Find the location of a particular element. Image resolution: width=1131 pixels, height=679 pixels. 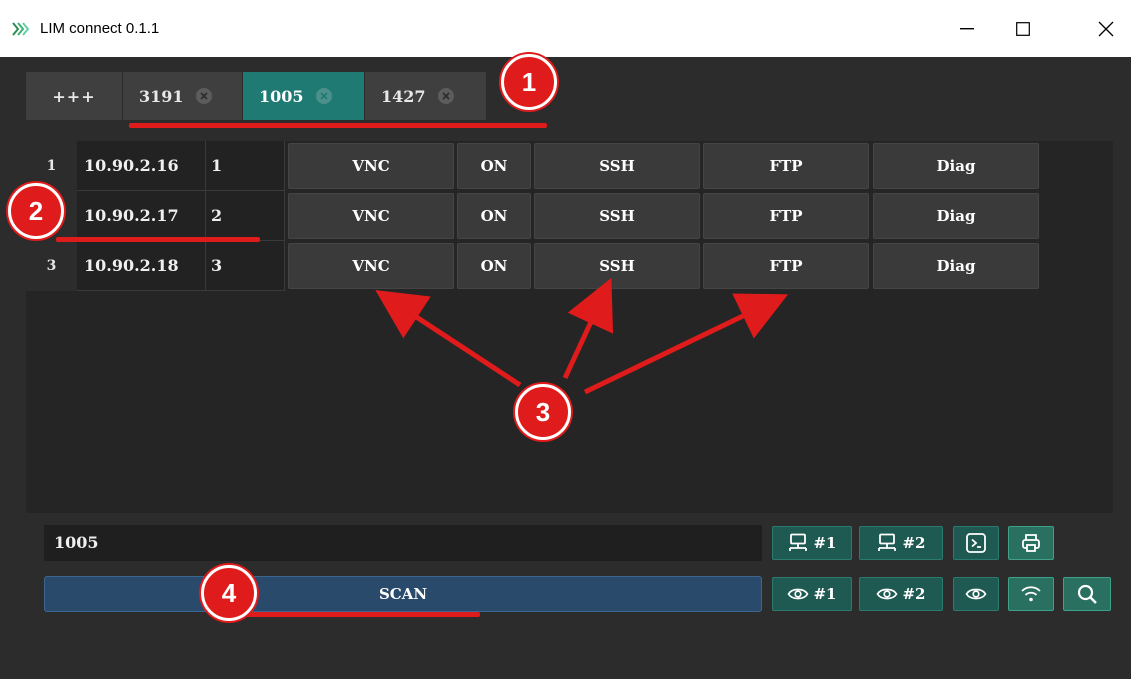

device-ip: 10.90.2.16 is located at coordinates (141, 166).